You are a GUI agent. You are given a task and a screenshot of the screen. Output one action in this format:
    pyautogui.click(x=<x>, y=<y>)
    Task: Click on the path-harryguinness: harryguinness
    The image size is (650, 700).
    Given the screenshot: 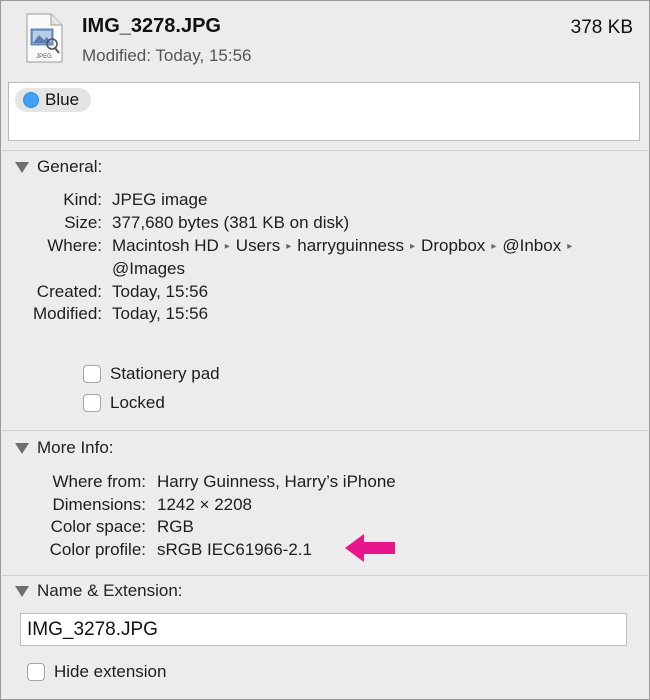 What is the action you would take?
    pyautogui.click(x=351, y=245)
    